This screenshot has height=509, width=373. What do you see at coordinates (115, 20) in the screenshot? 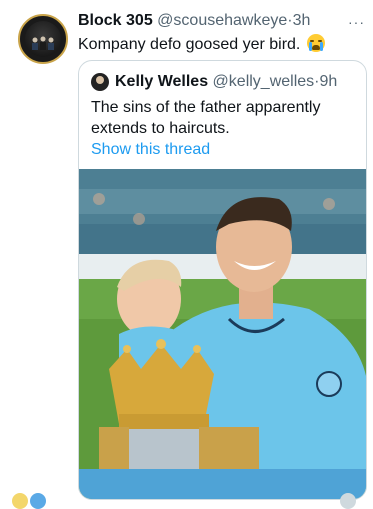
I see `author-name: Block 305` at bounding box center [115, 20].